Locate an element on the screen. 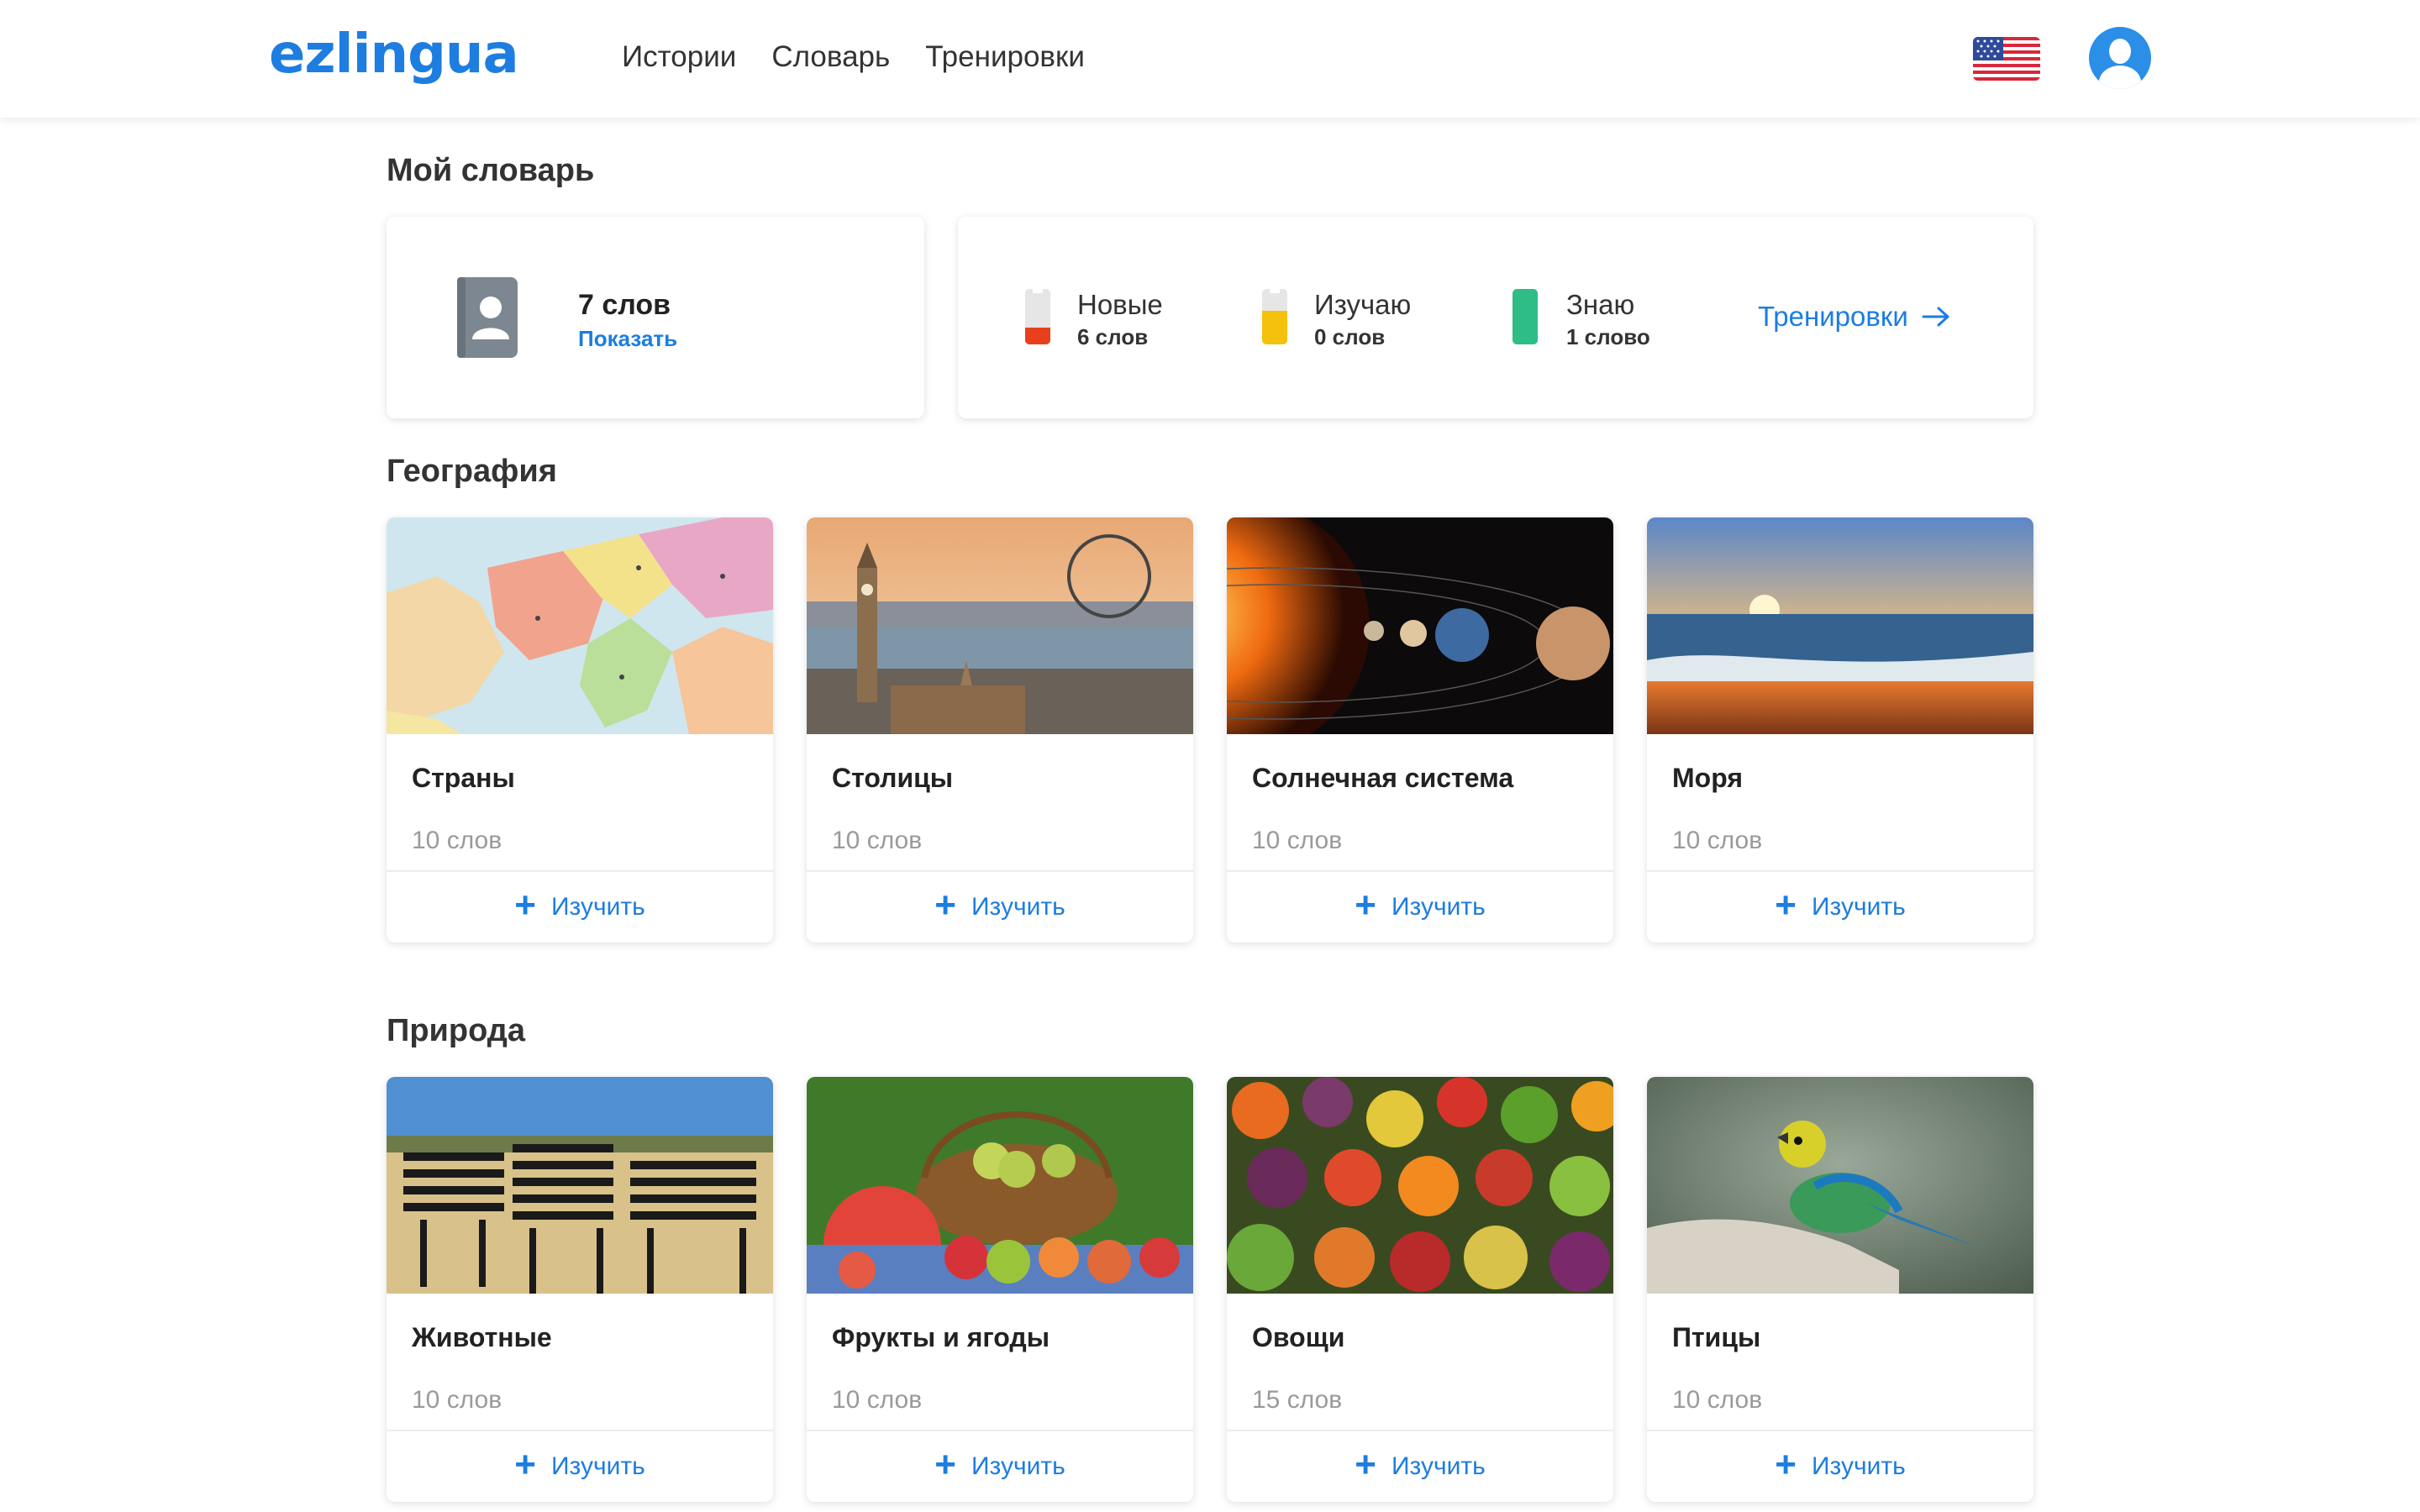 This screenshot has height=1512, width=2420. dictionary-summary-card: 7 слов Показать is located at coordinates (656, 317).